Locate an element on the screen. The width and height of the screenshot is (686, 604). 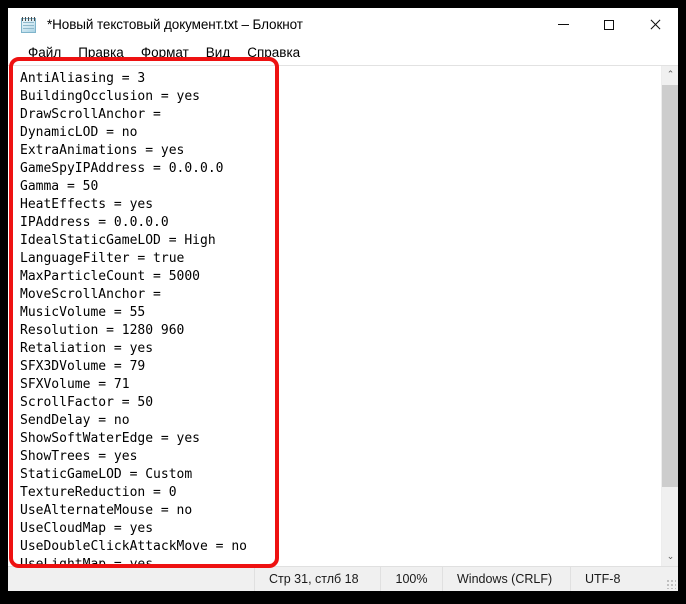
text-line: SendDelay = no is located at coordinates (75, 420).